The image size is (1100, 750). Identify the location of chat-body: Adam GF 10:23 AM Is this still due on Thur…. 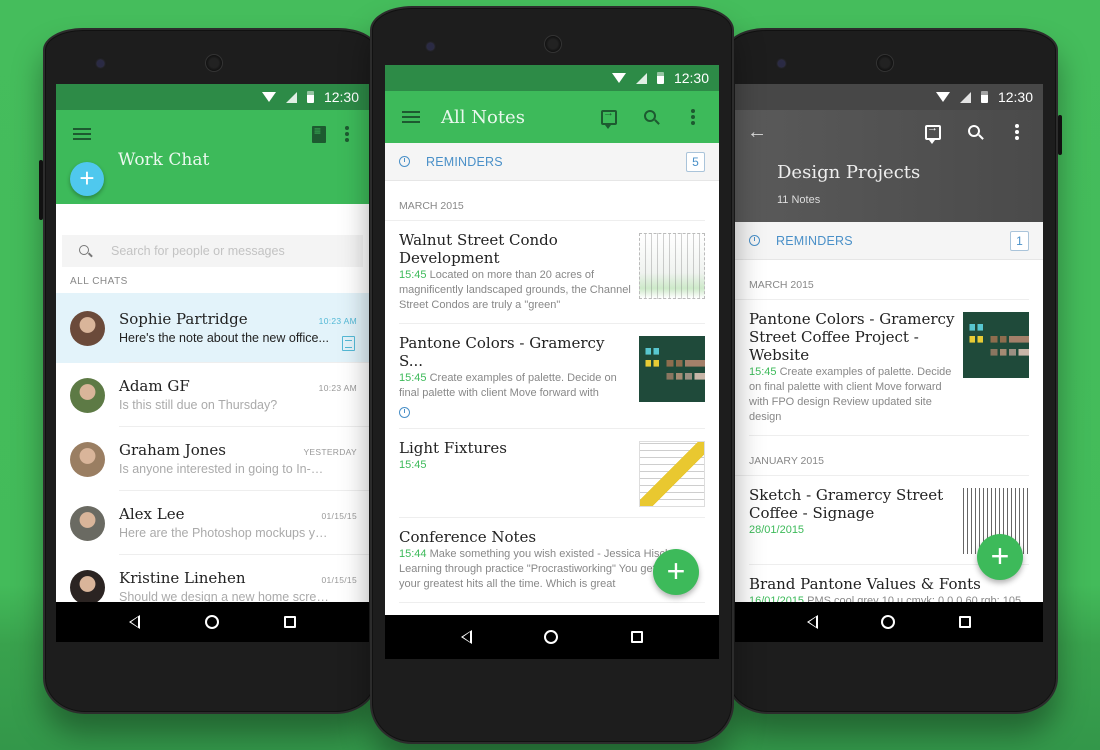
(244, 395).